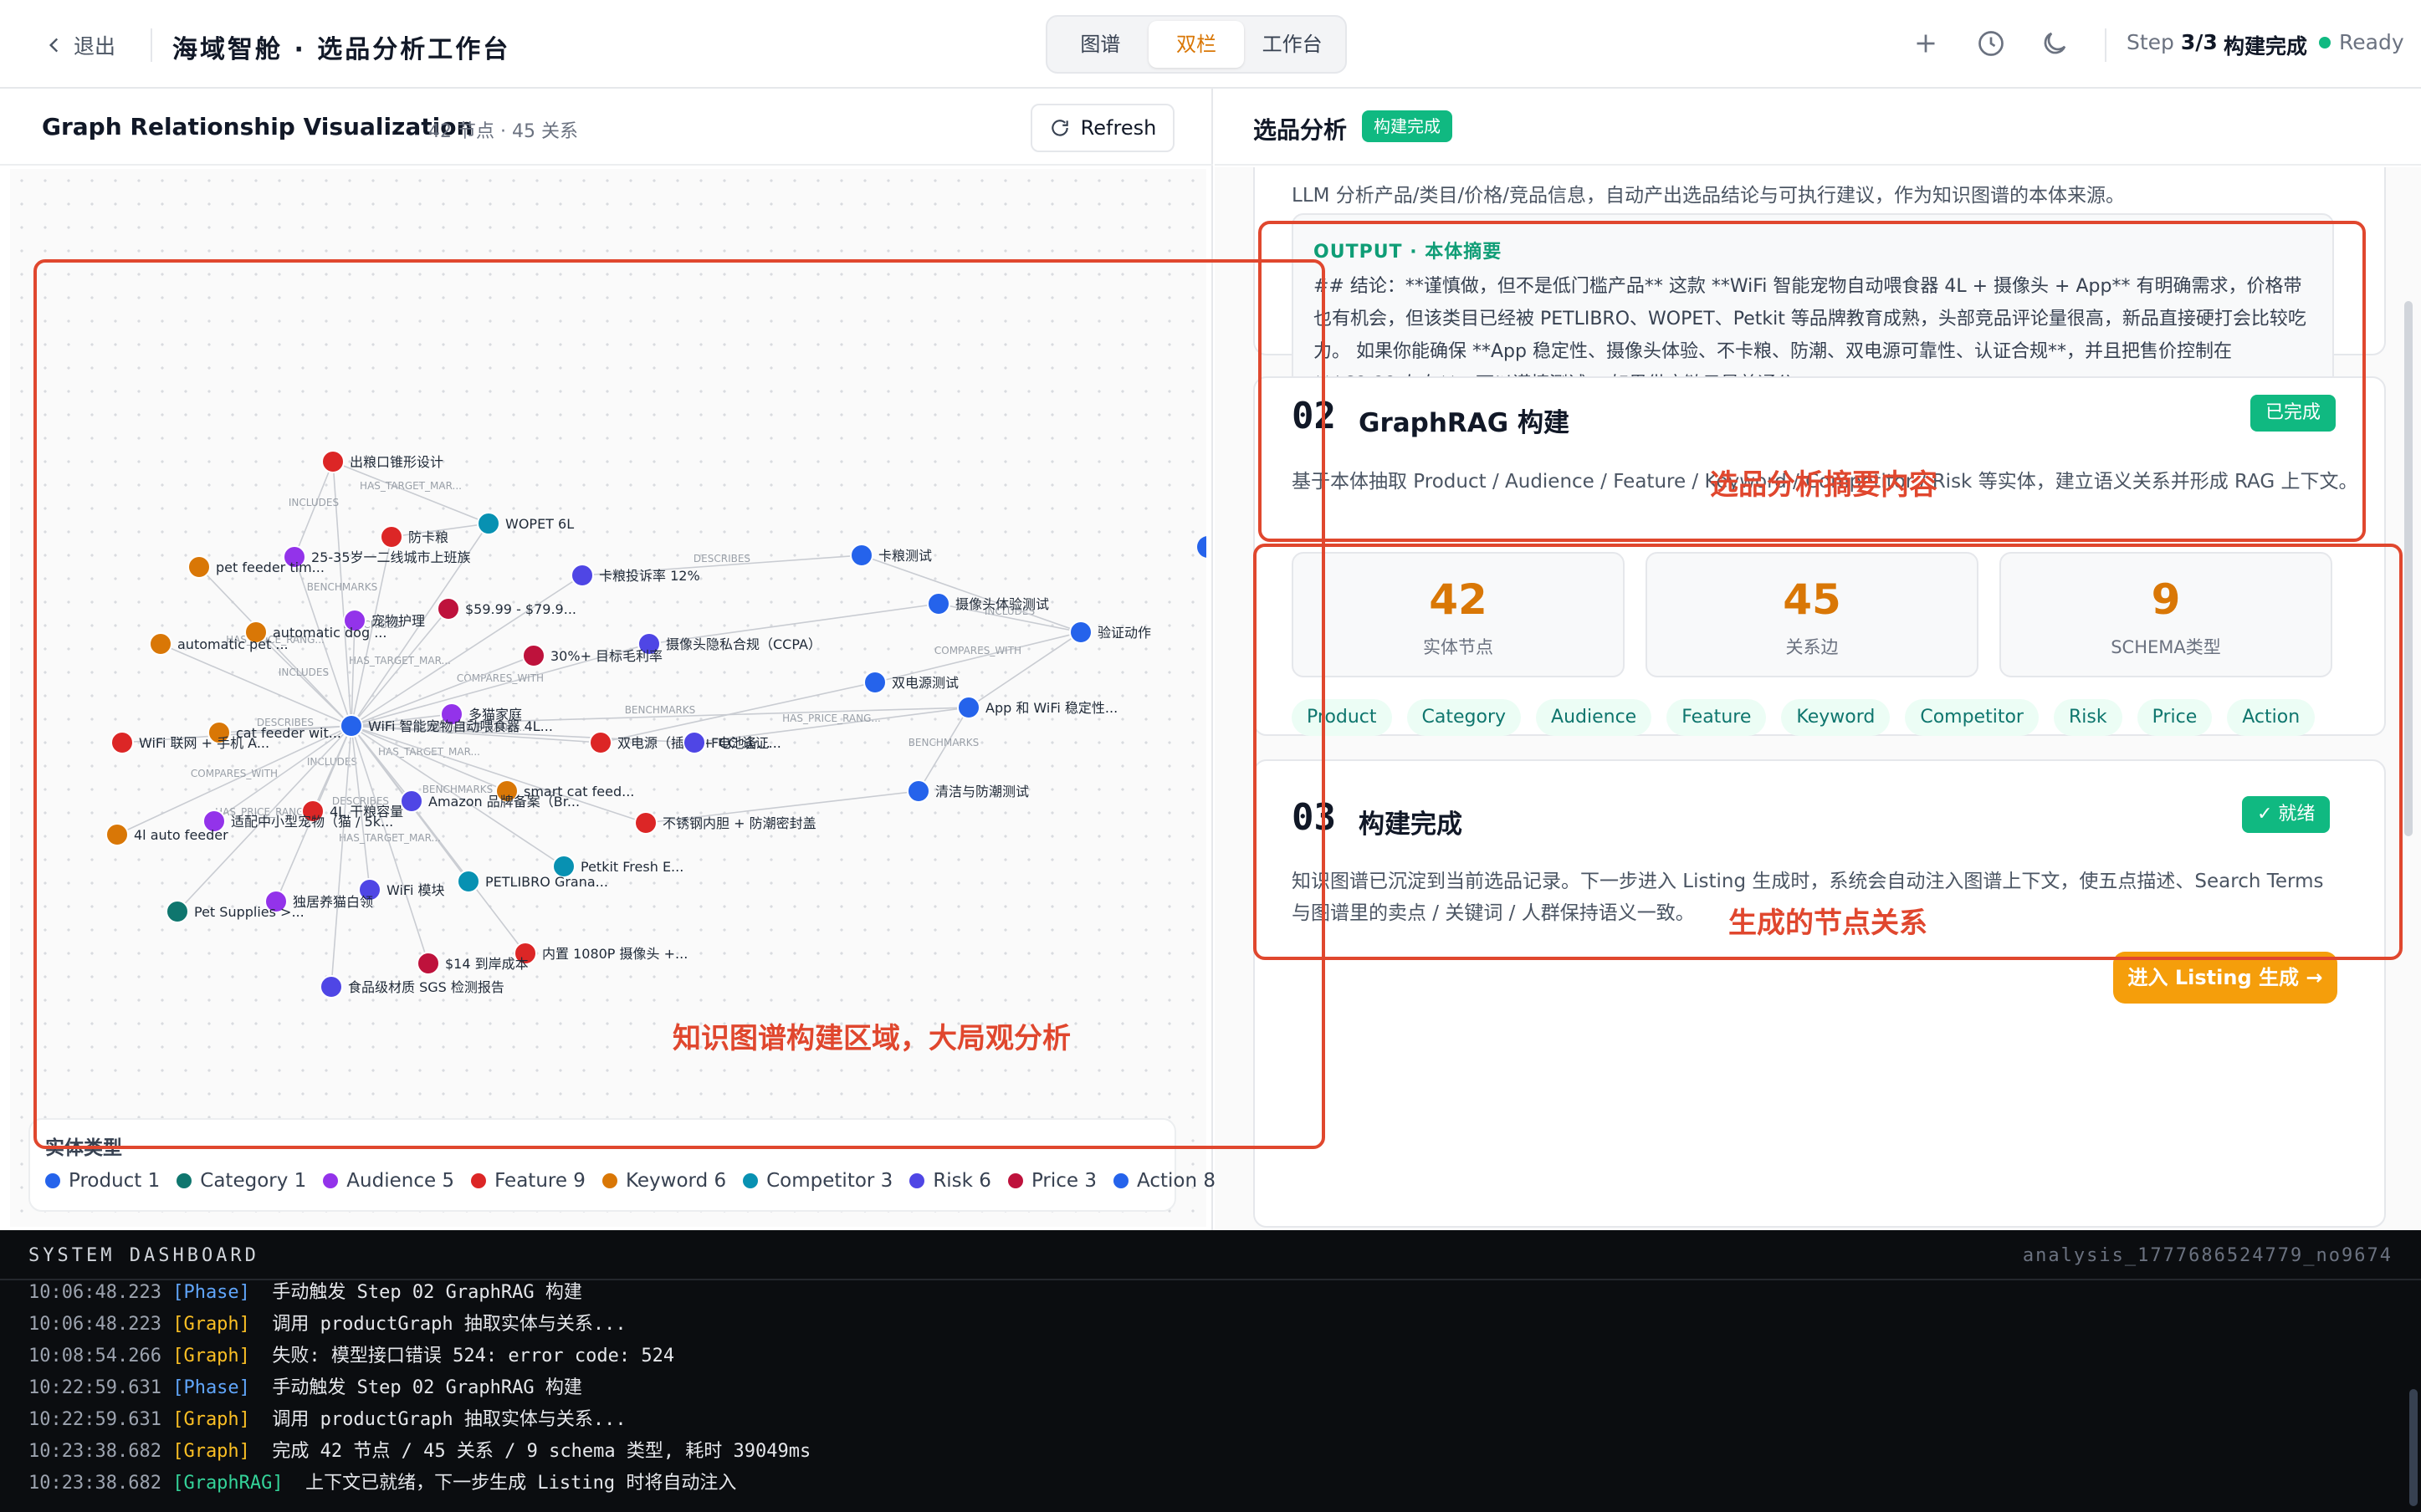  I want to click on annotation-relations-area, so click(1828, 752).